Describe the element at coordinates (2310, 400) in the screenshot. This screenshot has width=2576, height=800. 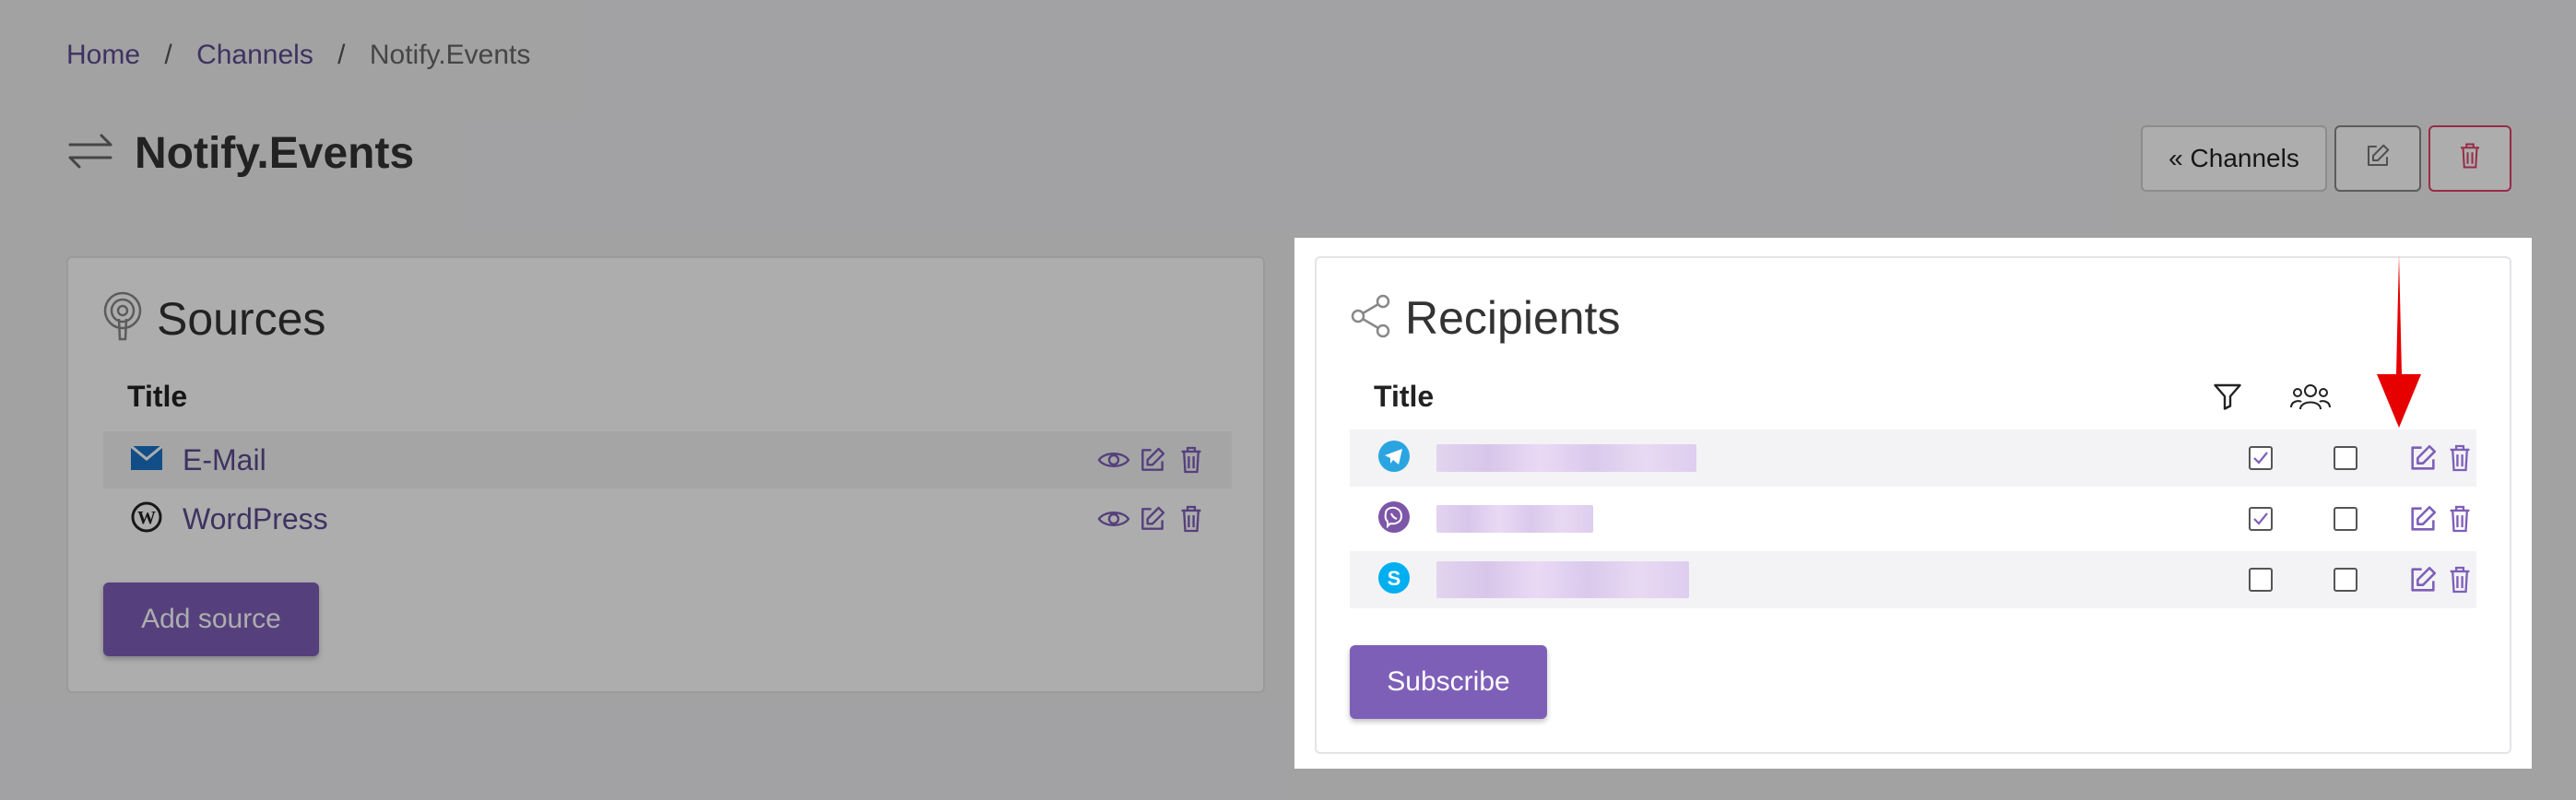
I see `group-icon` at that location.